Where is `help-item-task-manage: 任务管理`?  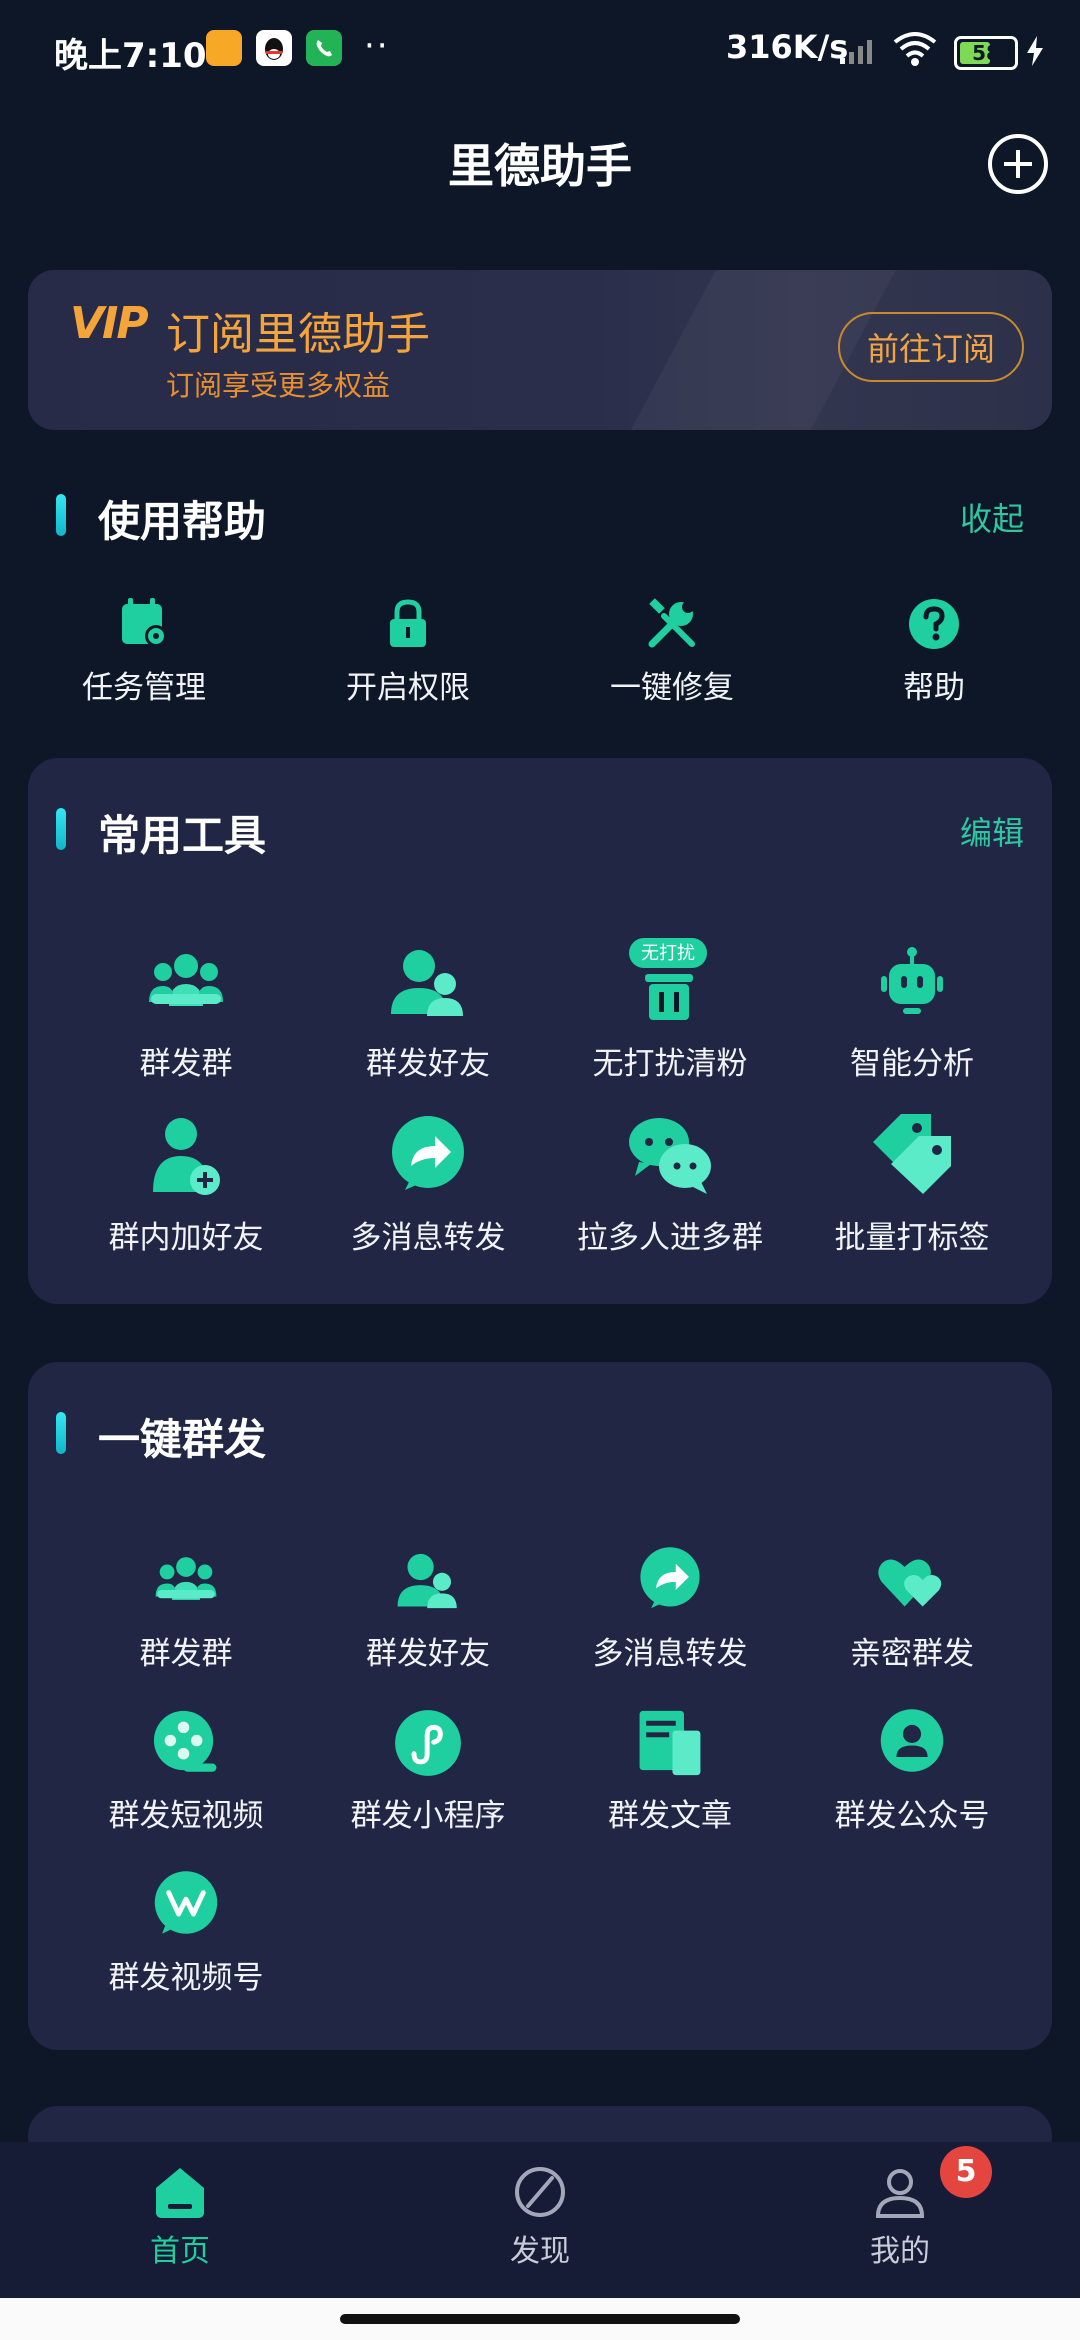
help-item-task-manage: 任务管理 is located at coordinates (144, 651).